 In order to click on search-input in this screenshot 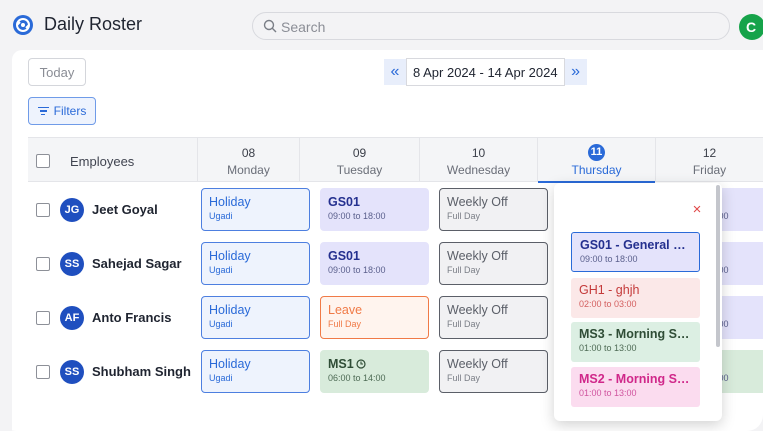, I will do `click(491, 27)`.